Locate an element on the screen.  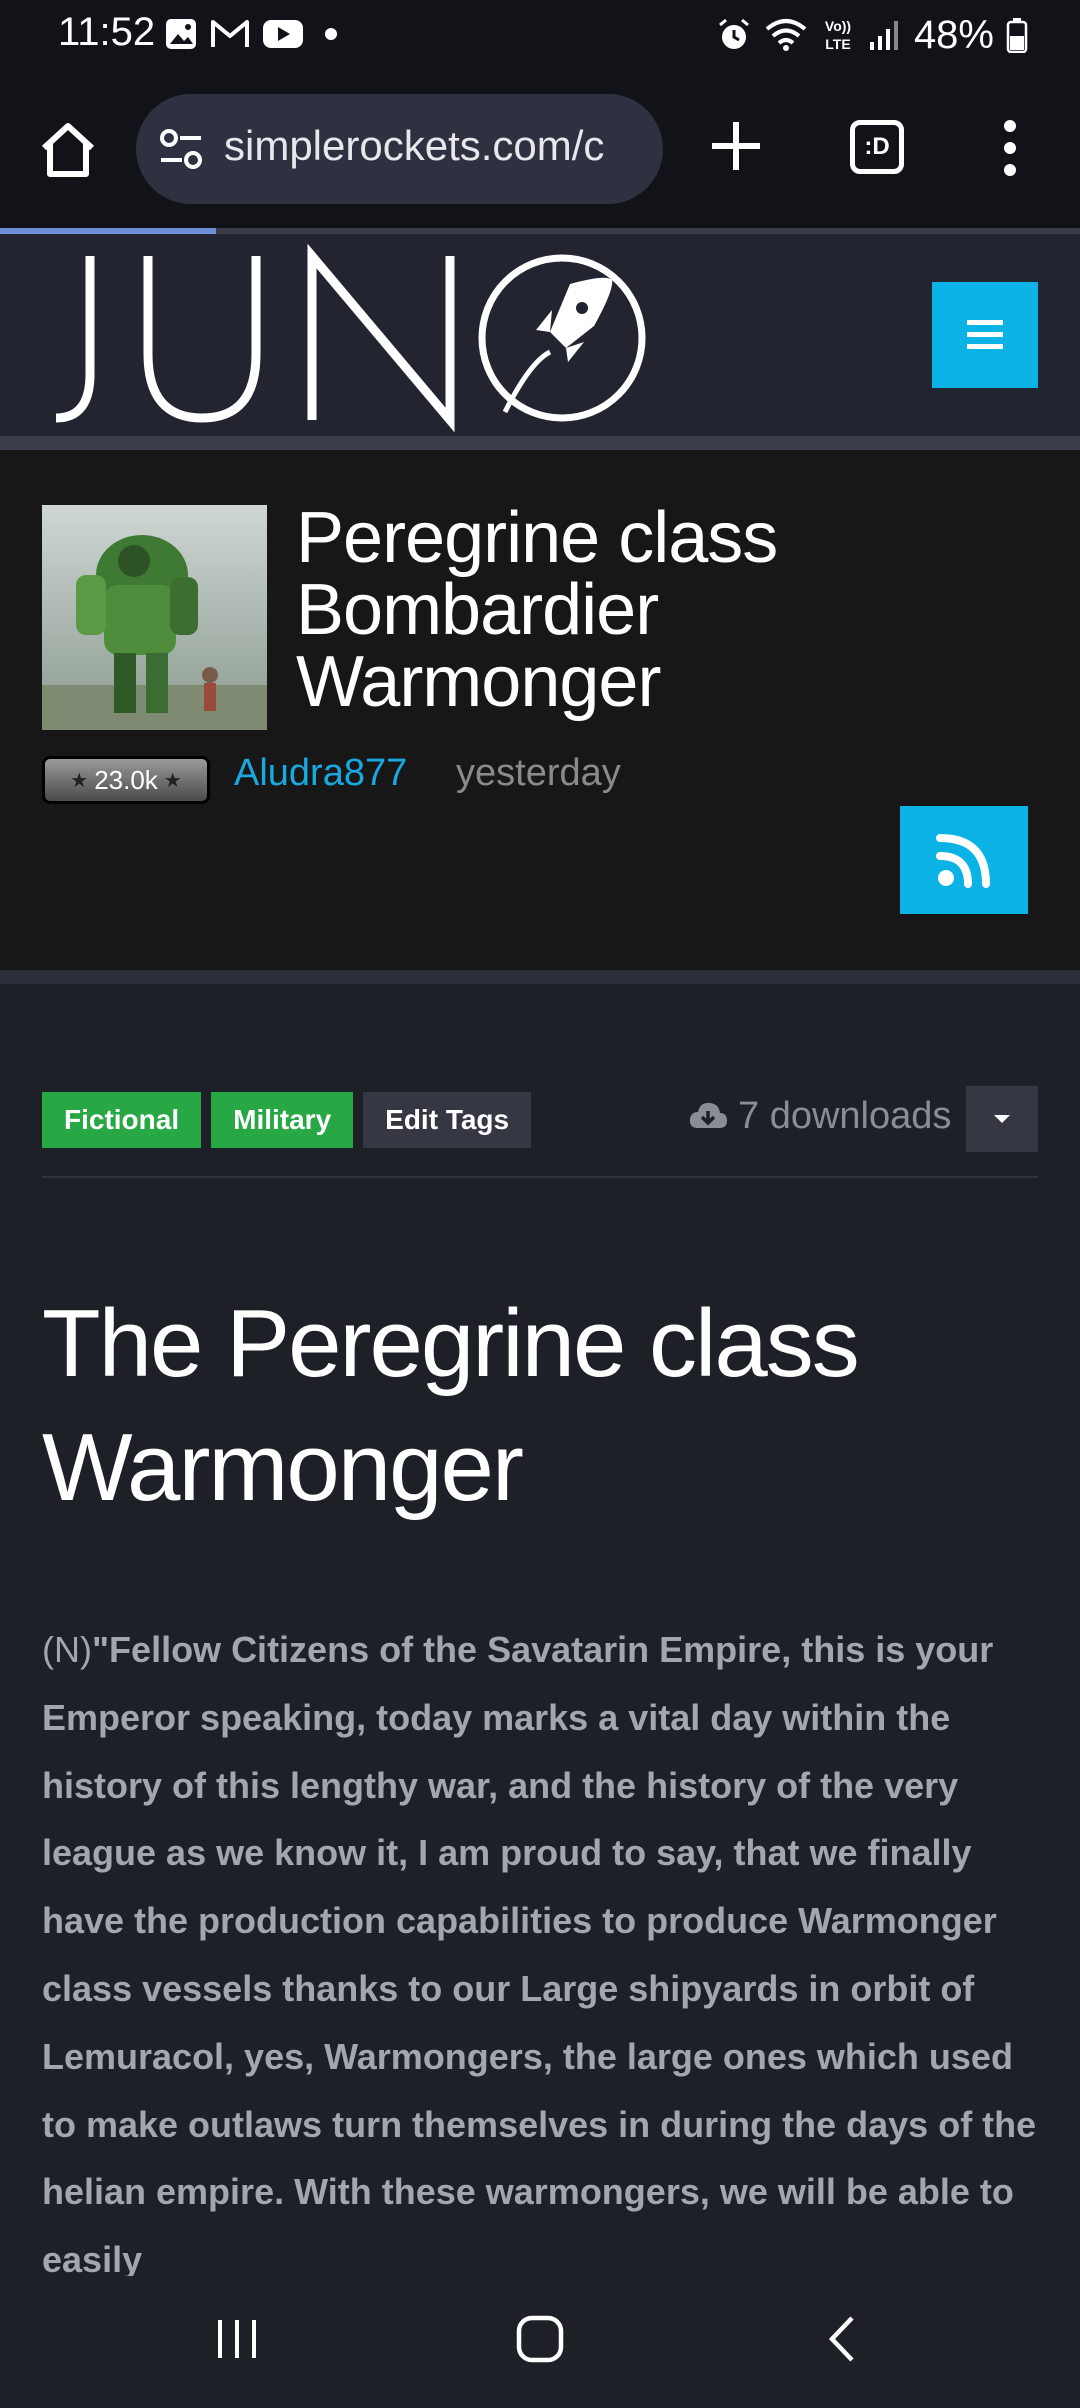
home-nav-icon is located at coordinates (540, 2339).